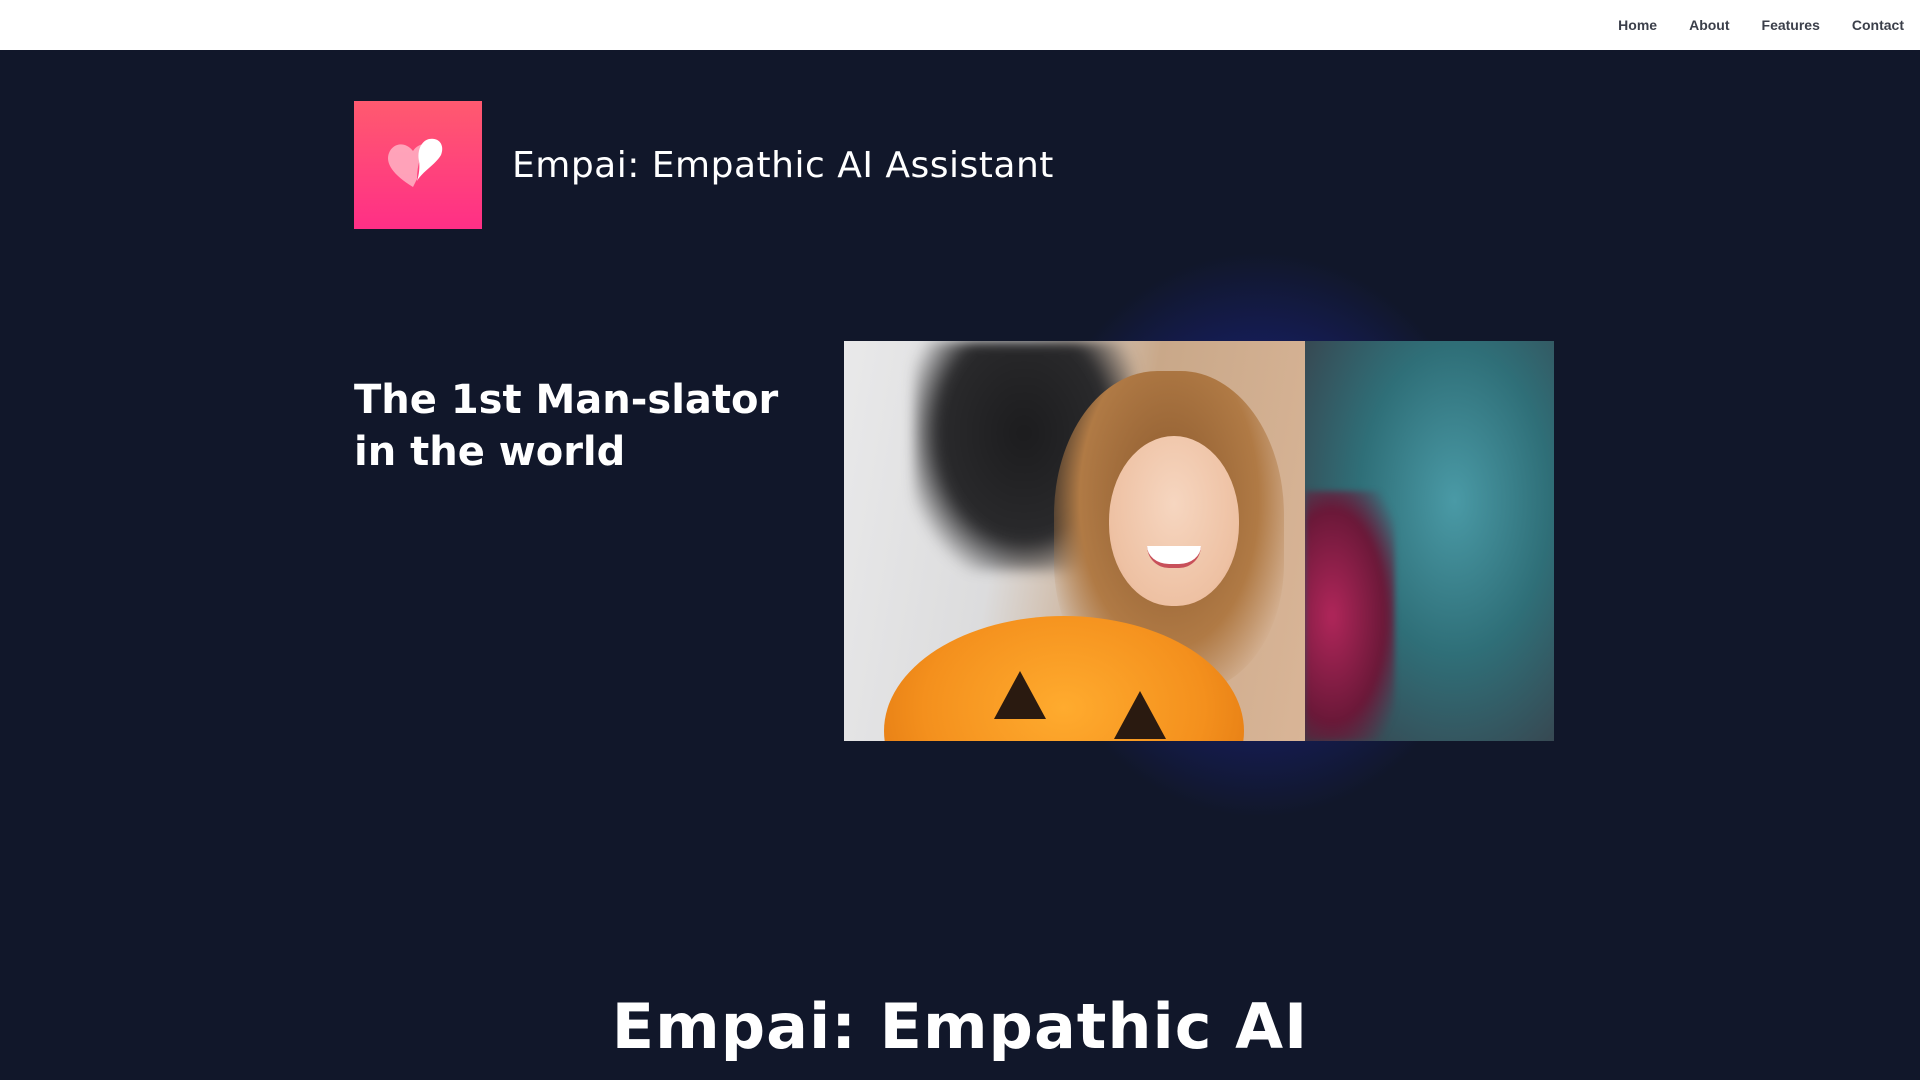 This screenshot has height=1080, width=1920. Describe the element at coordinates (1350, 616) in the screenshot. I see `photo-witch-hair` at that location.